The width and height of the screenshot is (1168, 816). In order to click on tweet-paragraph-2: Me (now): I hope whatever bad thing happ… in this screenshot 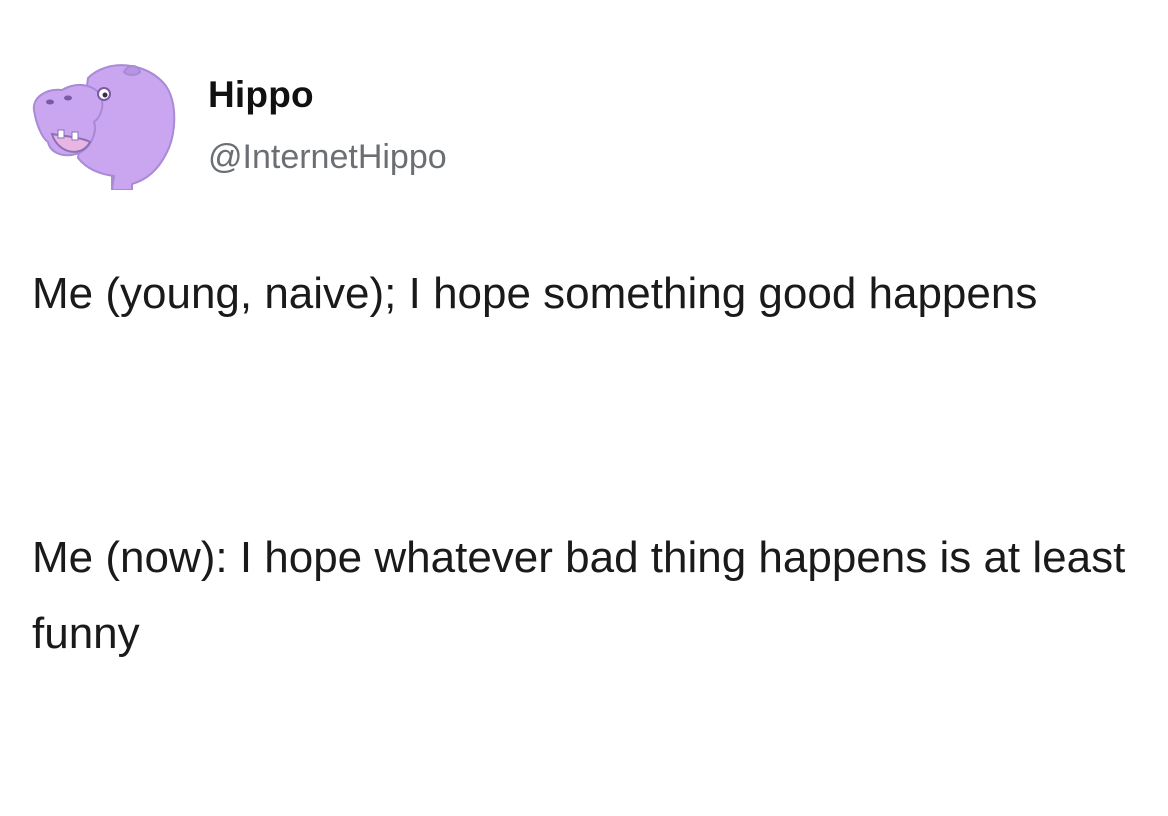, I will do `click(585, 595)`.